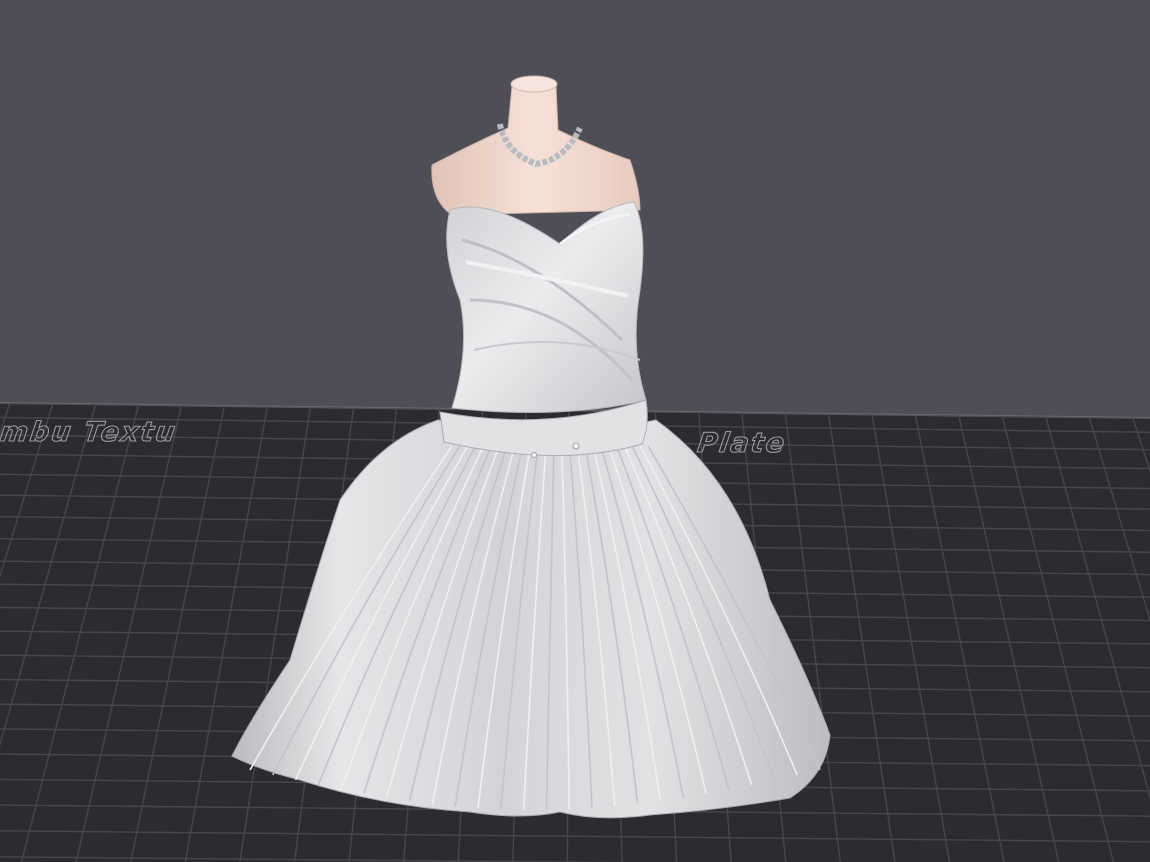 This screenshot has height=862, width=1150. What do you see at coordinates (741, 443) in the screenshot?
I see `build-plate-label-right: Plate` at bounding box center [741, 443].